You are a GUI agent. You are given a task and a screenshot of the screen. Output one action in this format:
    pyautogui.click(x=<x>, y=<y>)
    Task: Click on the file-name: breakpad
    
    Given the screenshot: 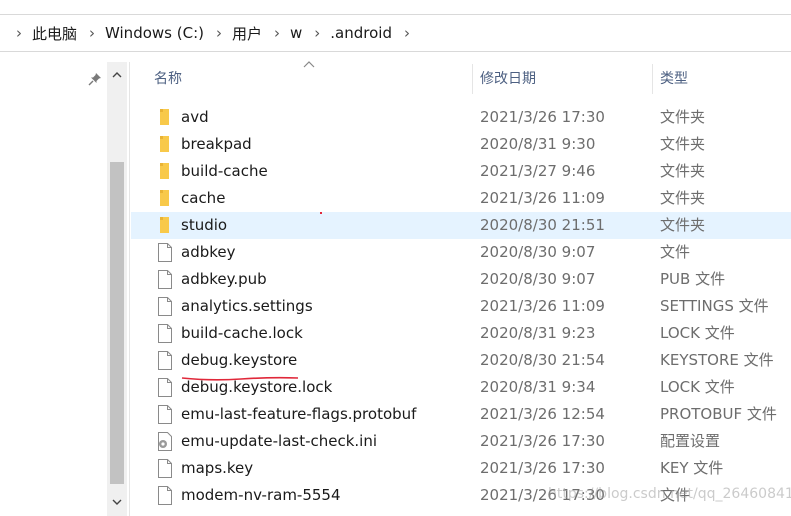 What is the action you would take?
    pyautogui.click(x=216, y=144)
    